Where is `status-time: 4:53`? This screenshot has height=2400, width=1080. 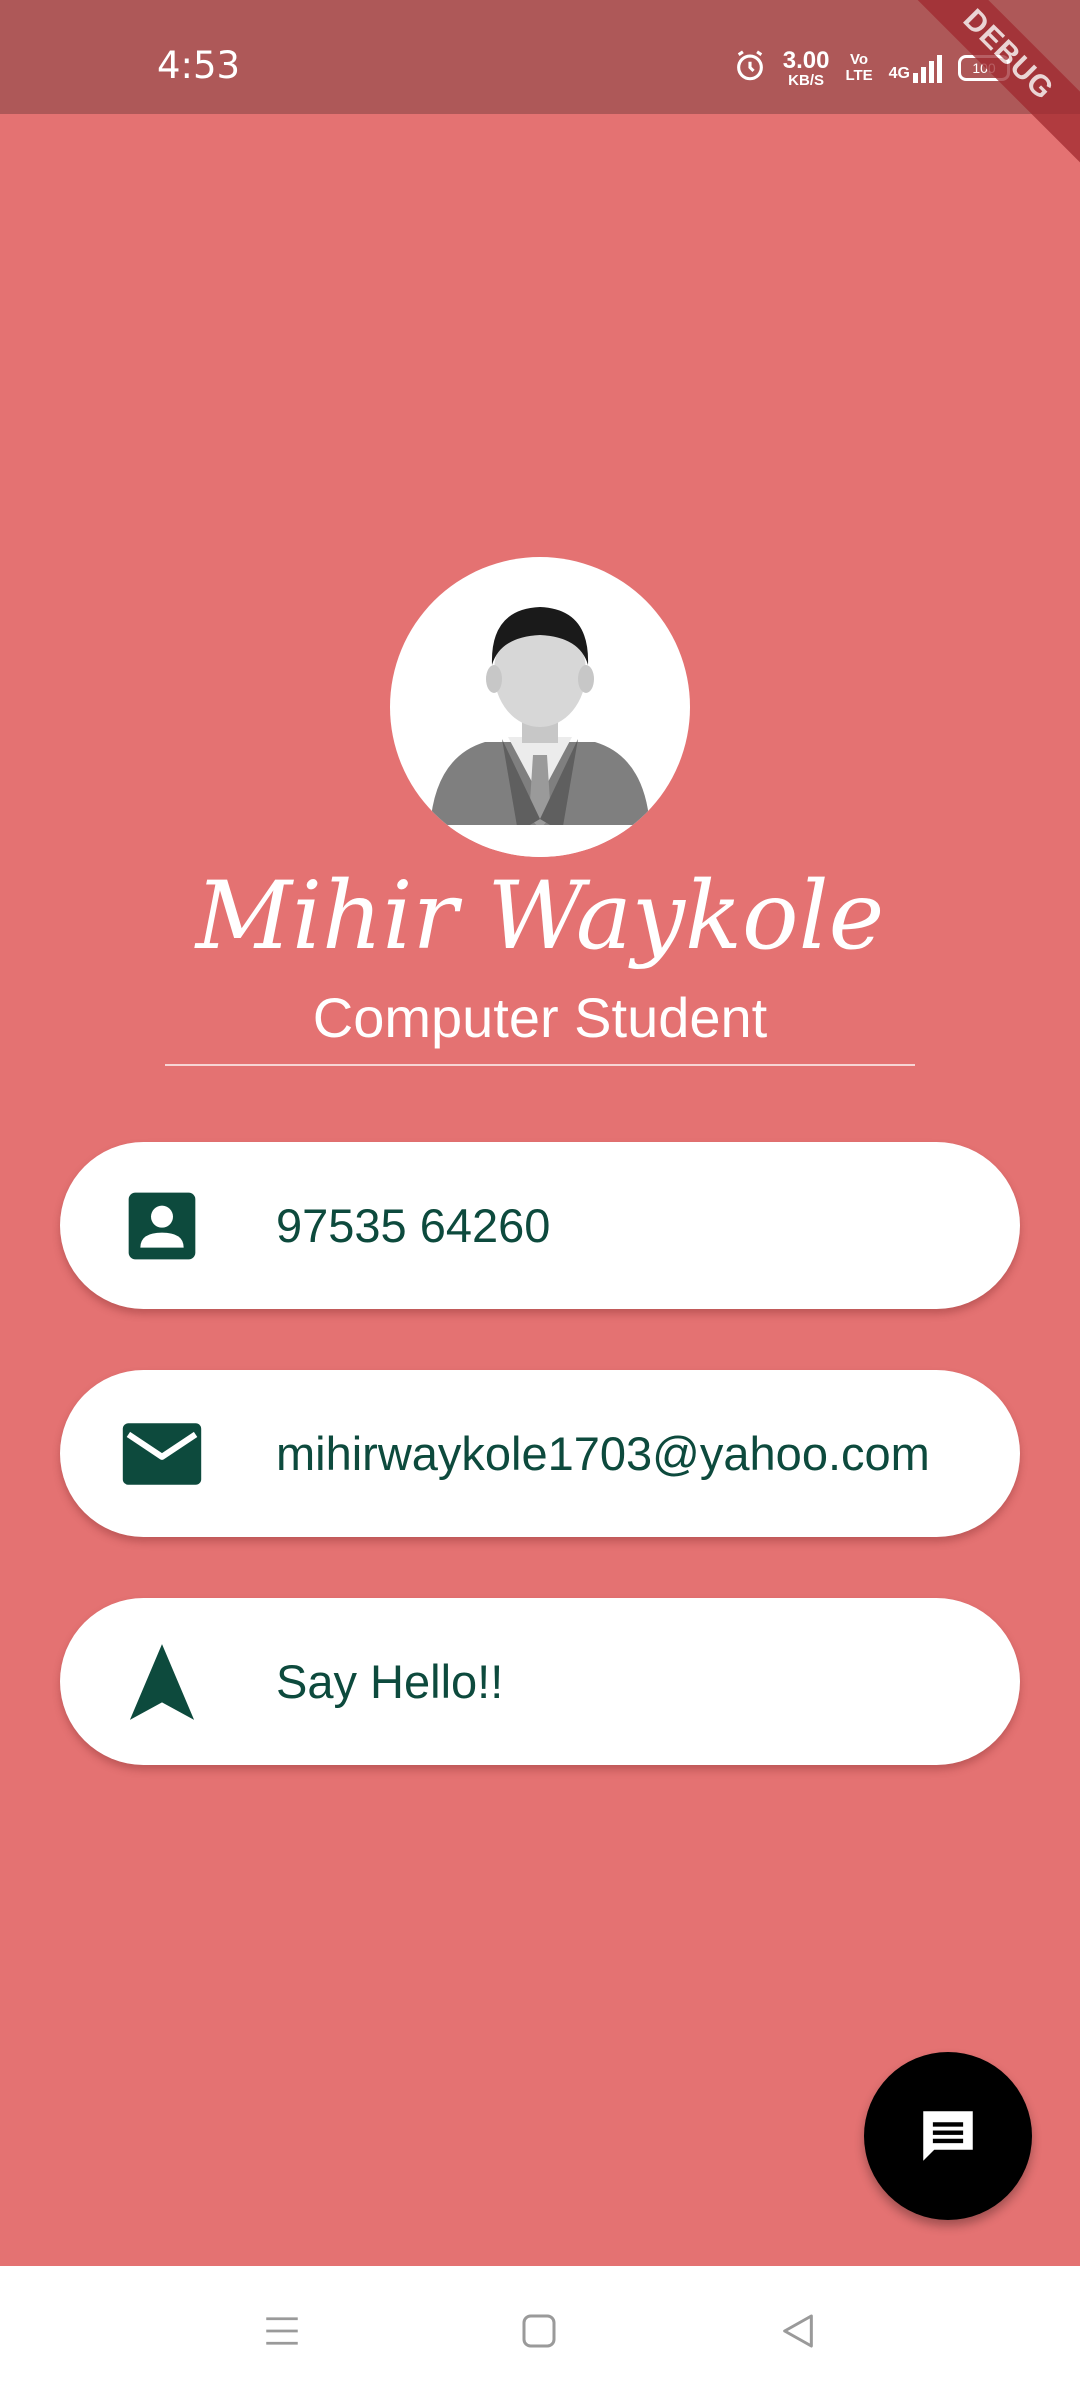 status-time: 4:53 is located at coordinates (199, 65).